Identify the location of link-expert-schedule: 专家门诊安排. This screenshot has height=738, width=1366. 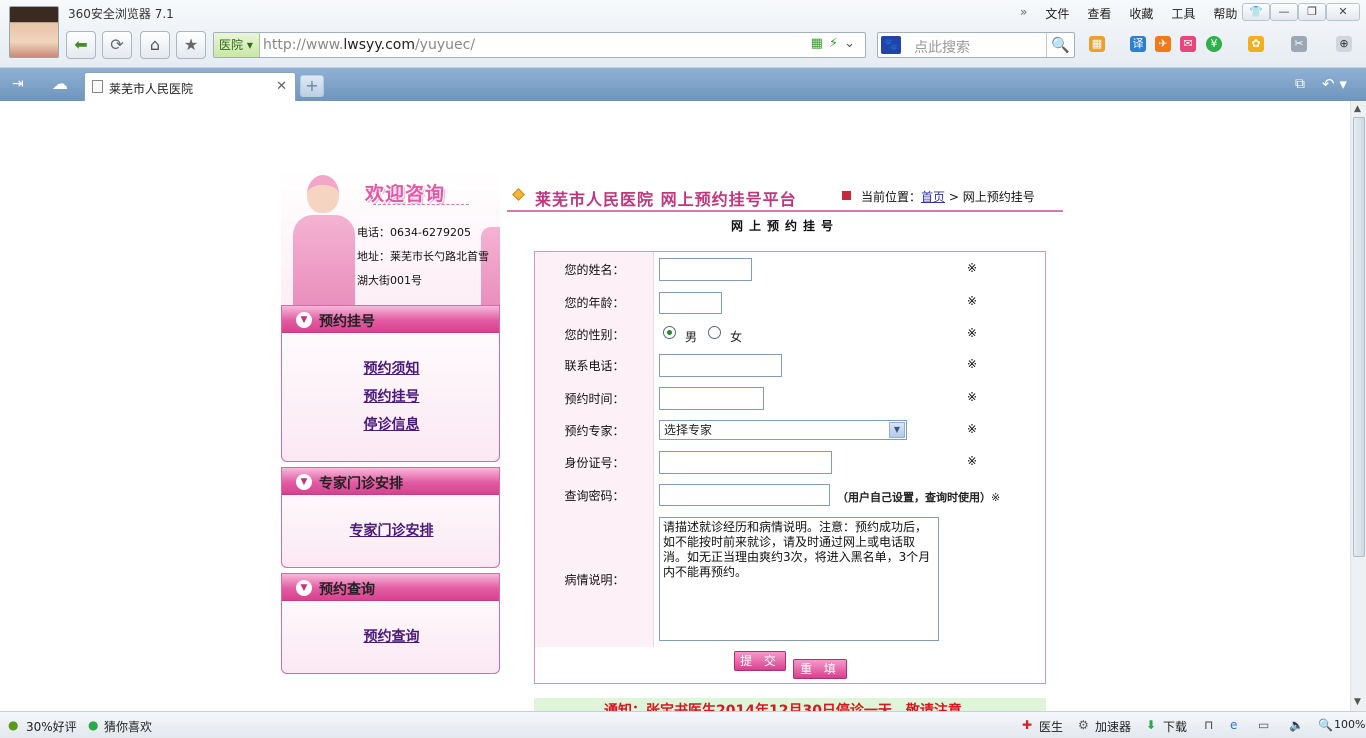
(391, 530).